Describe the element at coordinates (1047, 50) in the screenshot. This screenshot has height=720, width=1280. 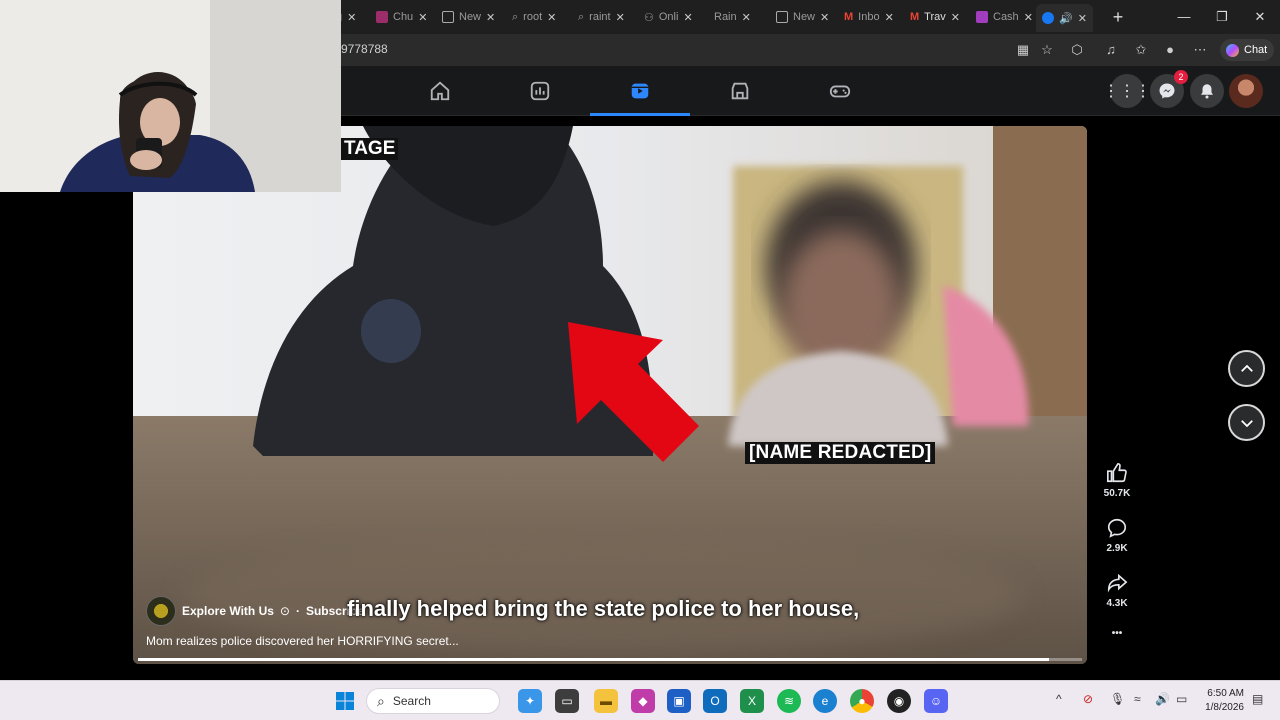
I see `favorite-star-icon: ☆` at that location.